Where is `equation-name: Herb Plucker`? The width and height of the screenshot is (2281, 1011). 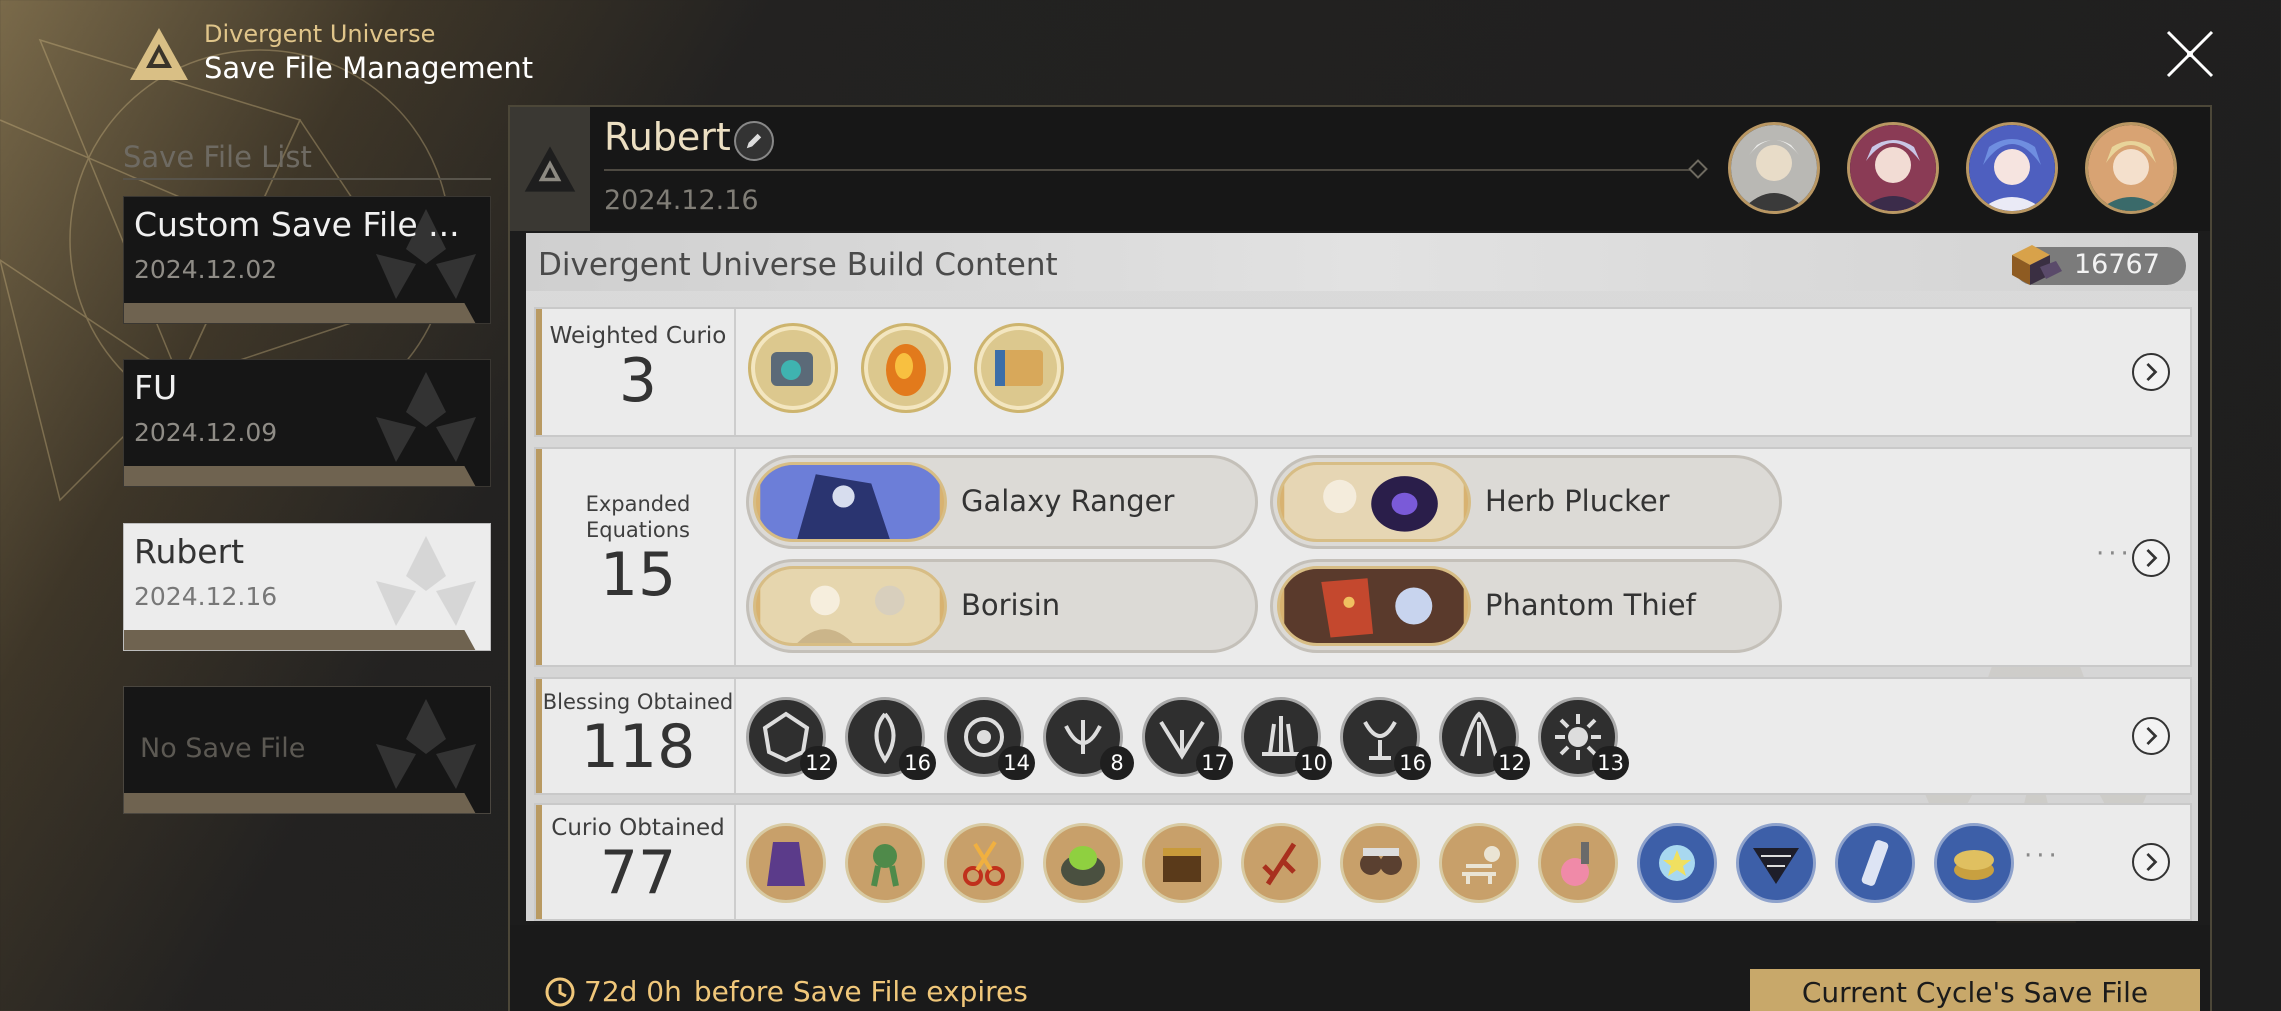
equation-name: Herb Plucker is located at coordinates (1577, 501).